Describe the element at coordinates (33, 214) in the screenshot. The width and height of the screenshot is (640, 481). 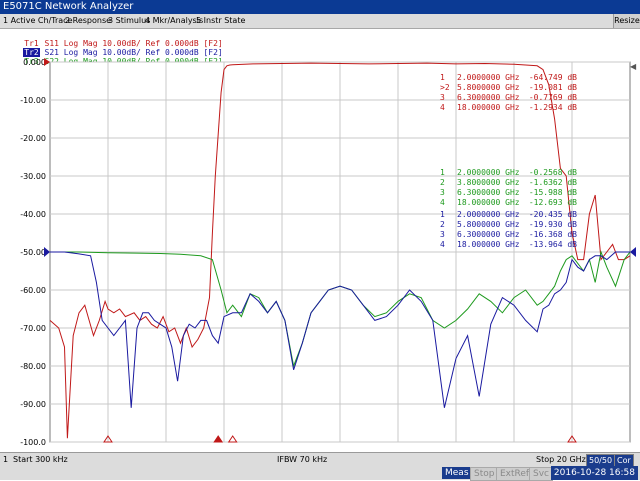
I see `y-tick-label: -40.00` at that location.